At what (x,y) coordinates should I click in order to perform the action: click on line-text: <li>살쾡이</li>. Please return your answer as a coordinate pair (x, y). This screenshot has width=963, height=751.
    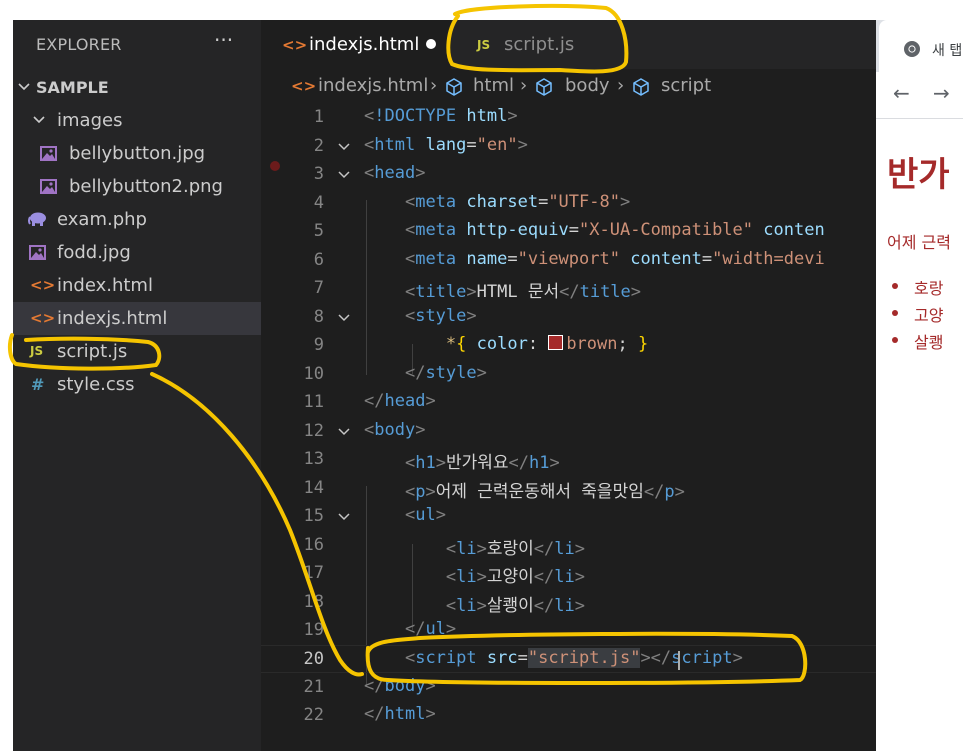
    Looking at the image, I should click on (515, 606).